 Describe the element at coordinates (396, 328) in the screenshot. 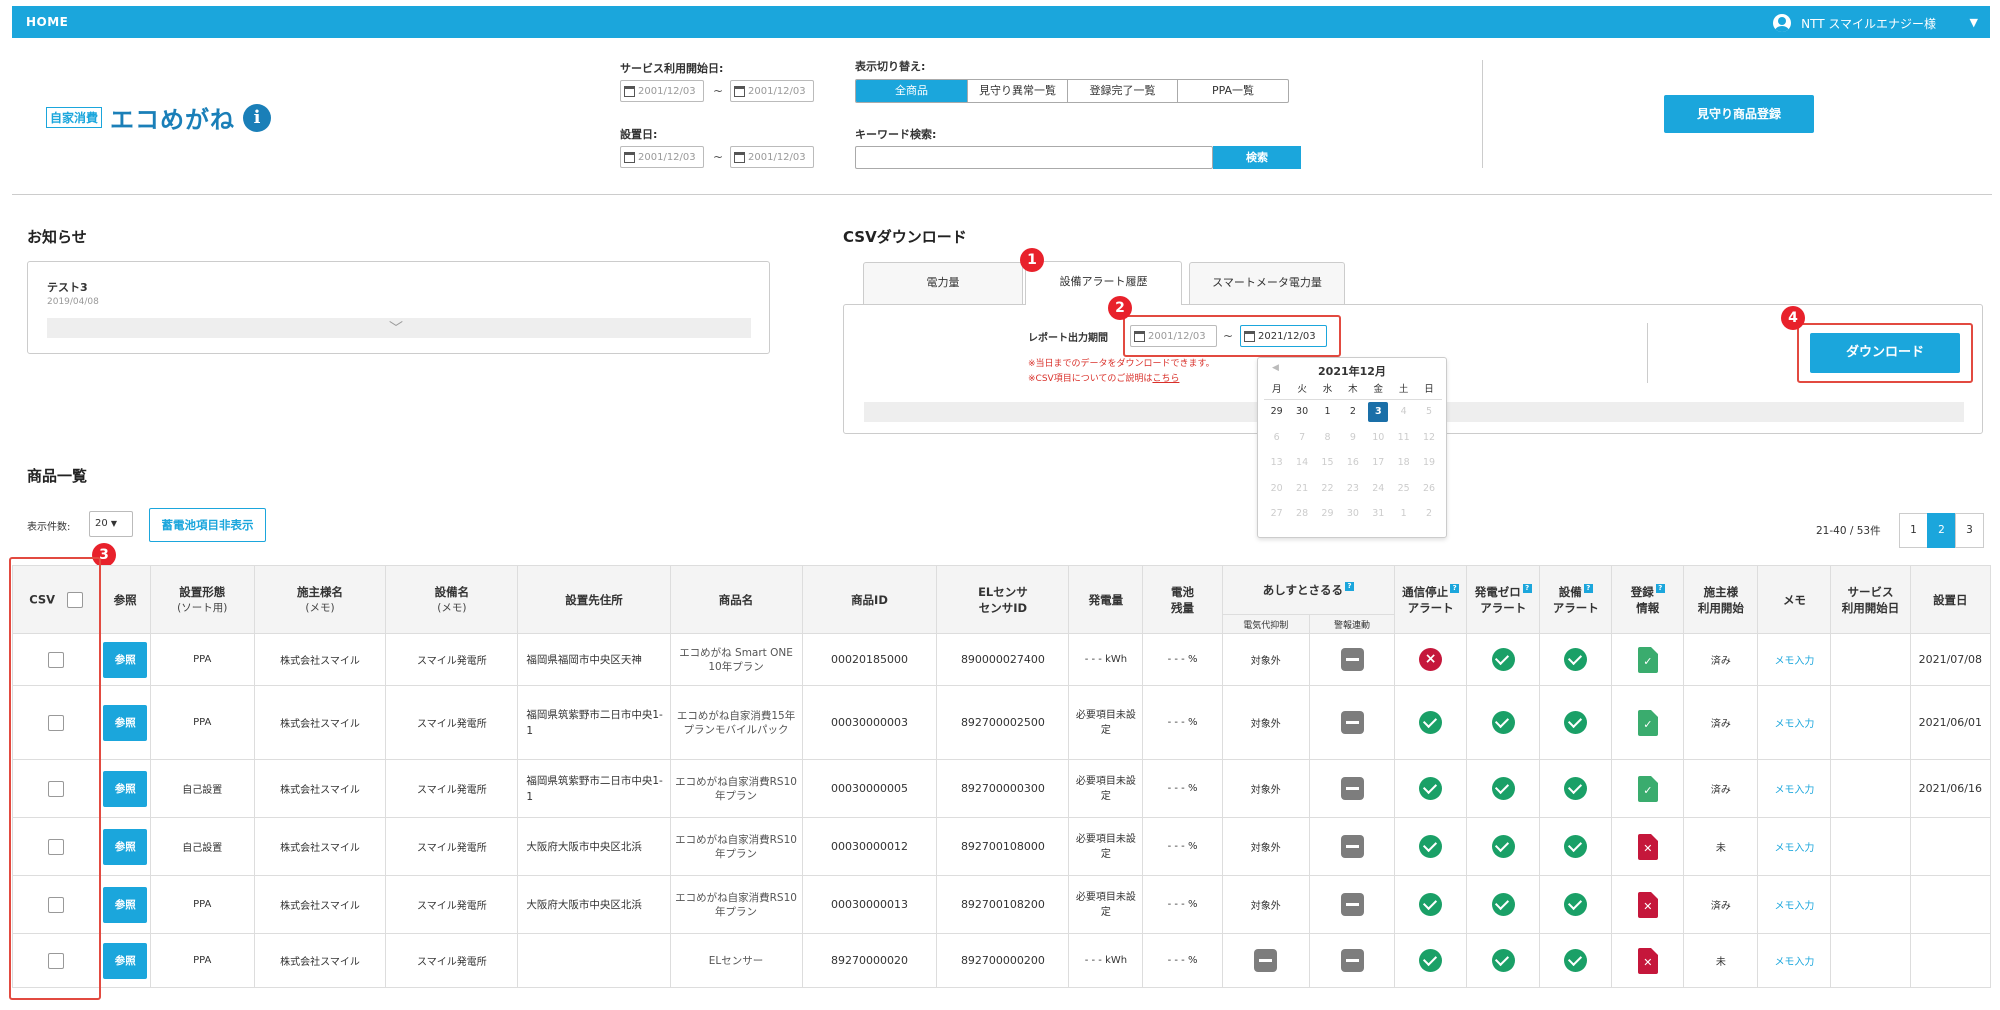

I see `chevron-down-icon: ﹀` at that location.